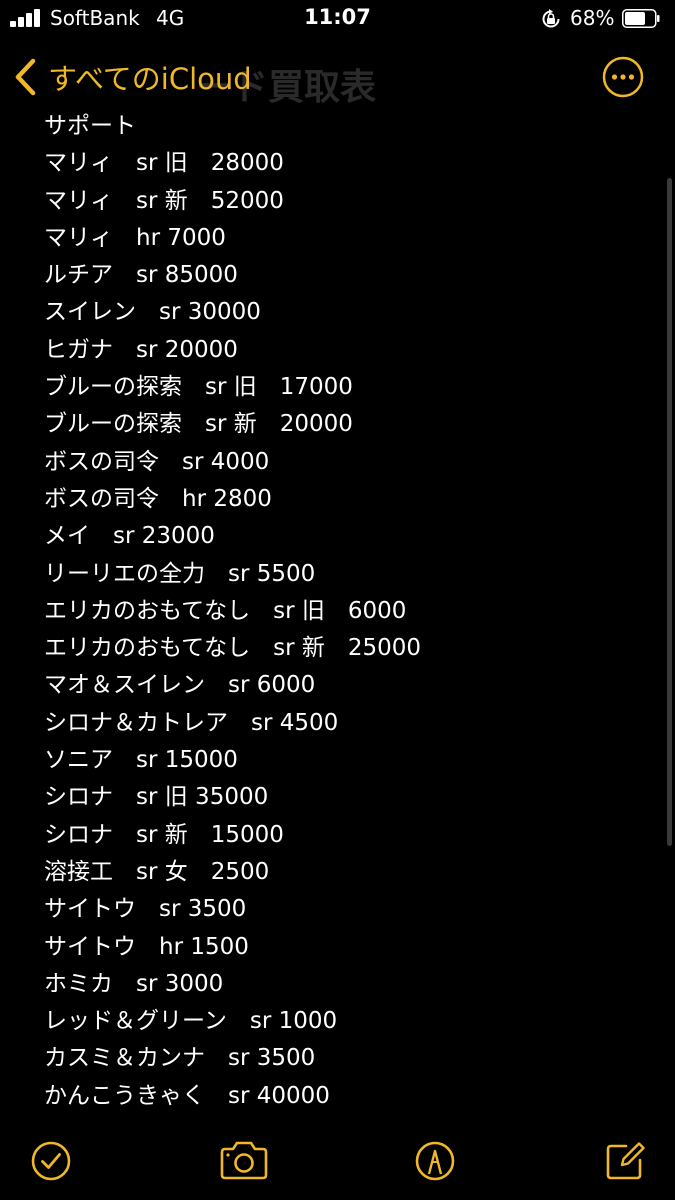  What do you see at coordinates (191, 722) in the screenshot?
I see `note-line: シロナ＆カトレア sr 4500` at bounding box center [191, 722].